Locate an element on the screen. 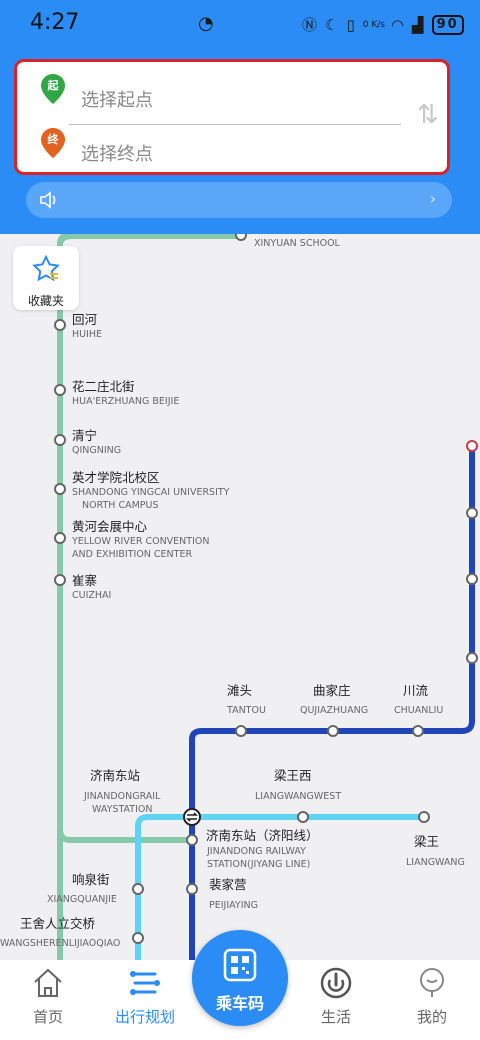  station-dot-huaer is located at coordinates (60, 390).